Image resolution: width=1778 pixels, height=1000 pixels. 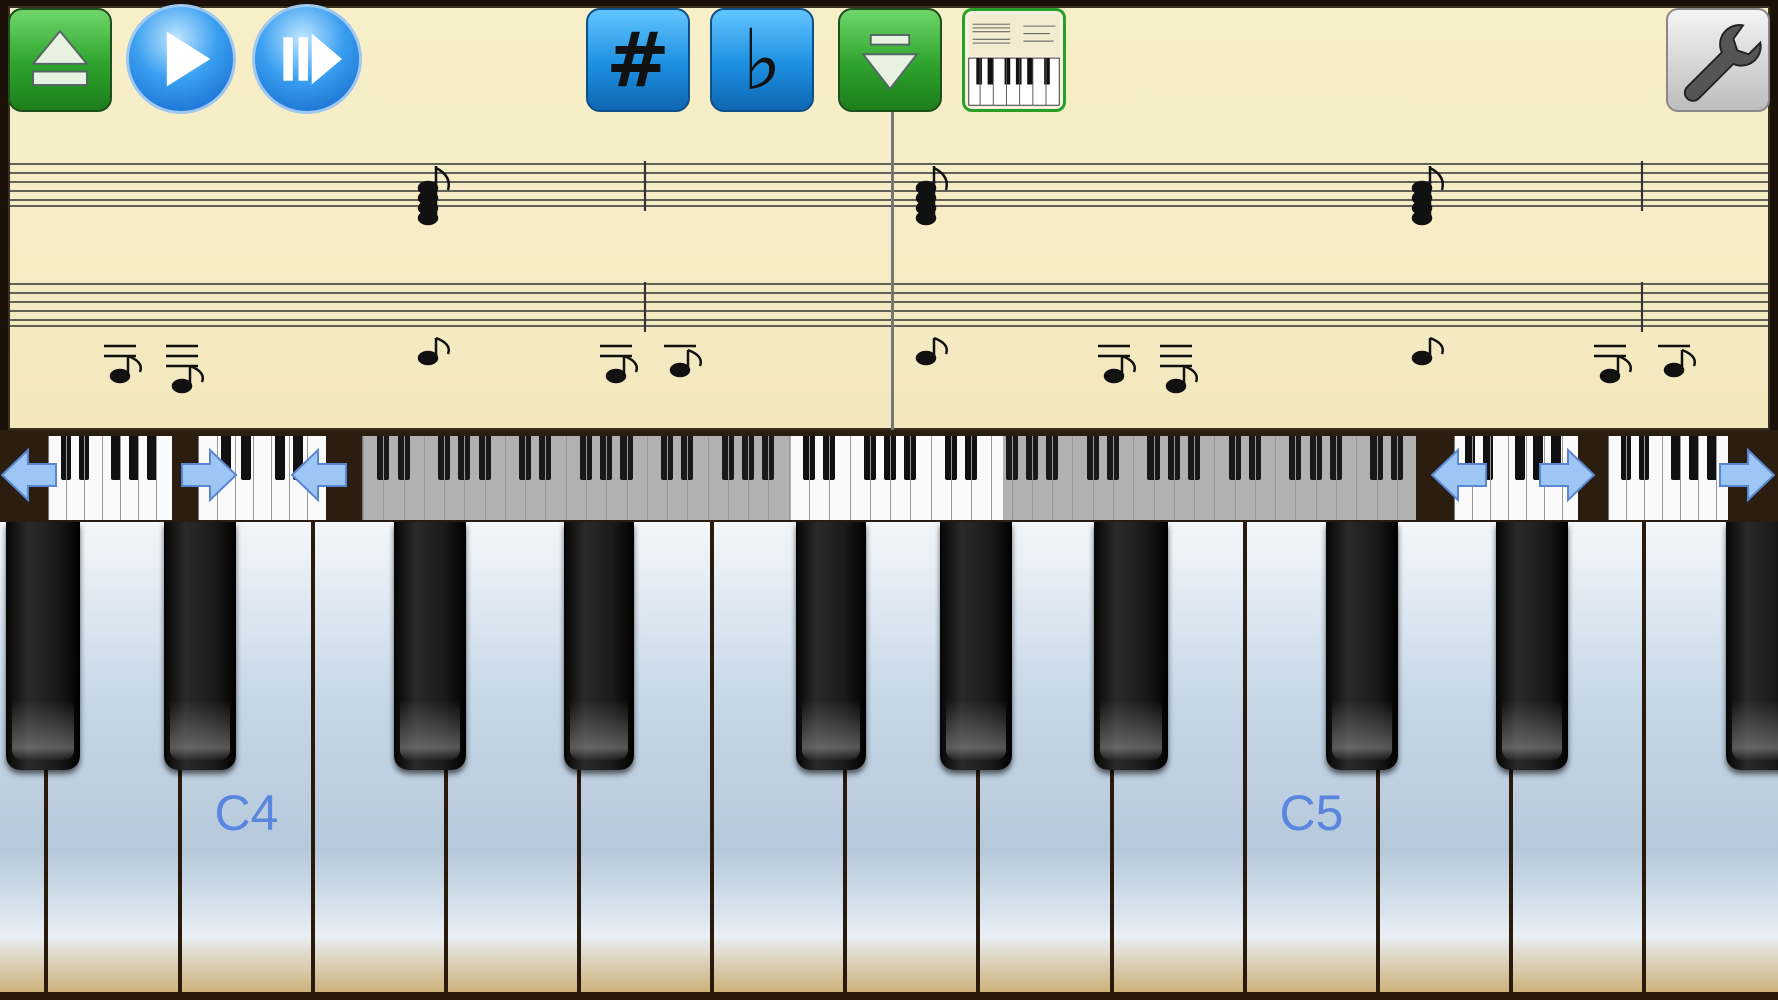 What do you see at coordinates (181, 59) in the screenshot?
I see `play-button` at bounding box center [181, 59].